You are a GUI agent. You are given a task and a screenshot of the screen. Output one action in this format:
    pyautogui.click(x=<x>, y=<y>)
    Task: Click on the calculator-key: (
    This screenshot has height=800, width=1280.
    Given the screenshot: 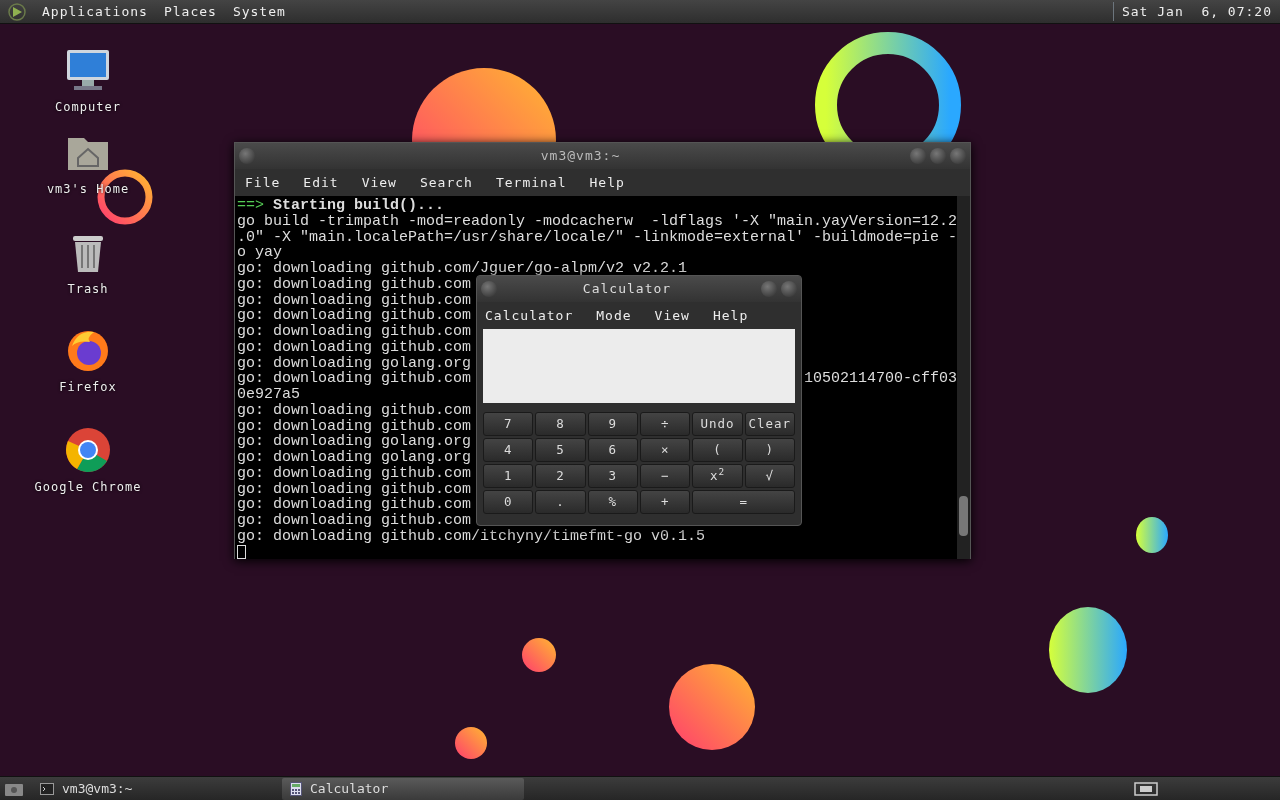 What is the action you would take?
    pyautogui.click(x=717, y=450)
    